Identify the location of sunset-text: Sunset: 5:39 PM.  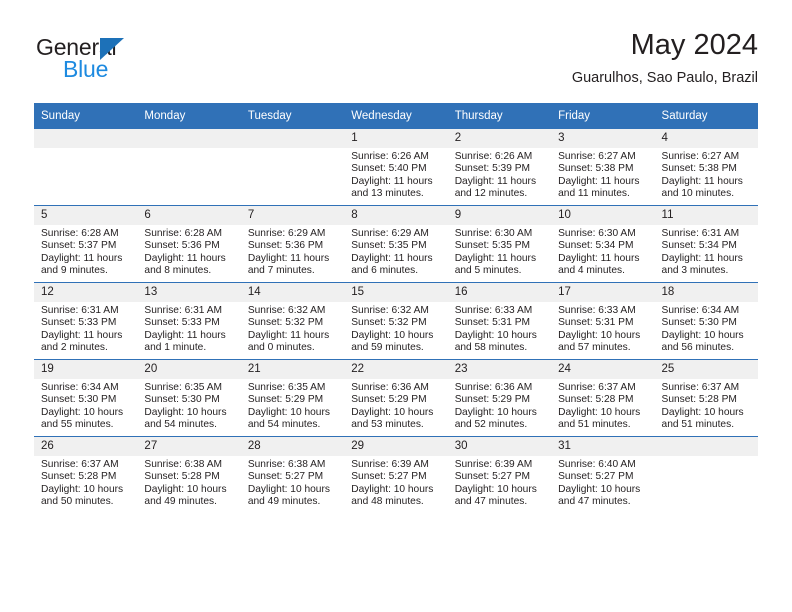
(492, 169).